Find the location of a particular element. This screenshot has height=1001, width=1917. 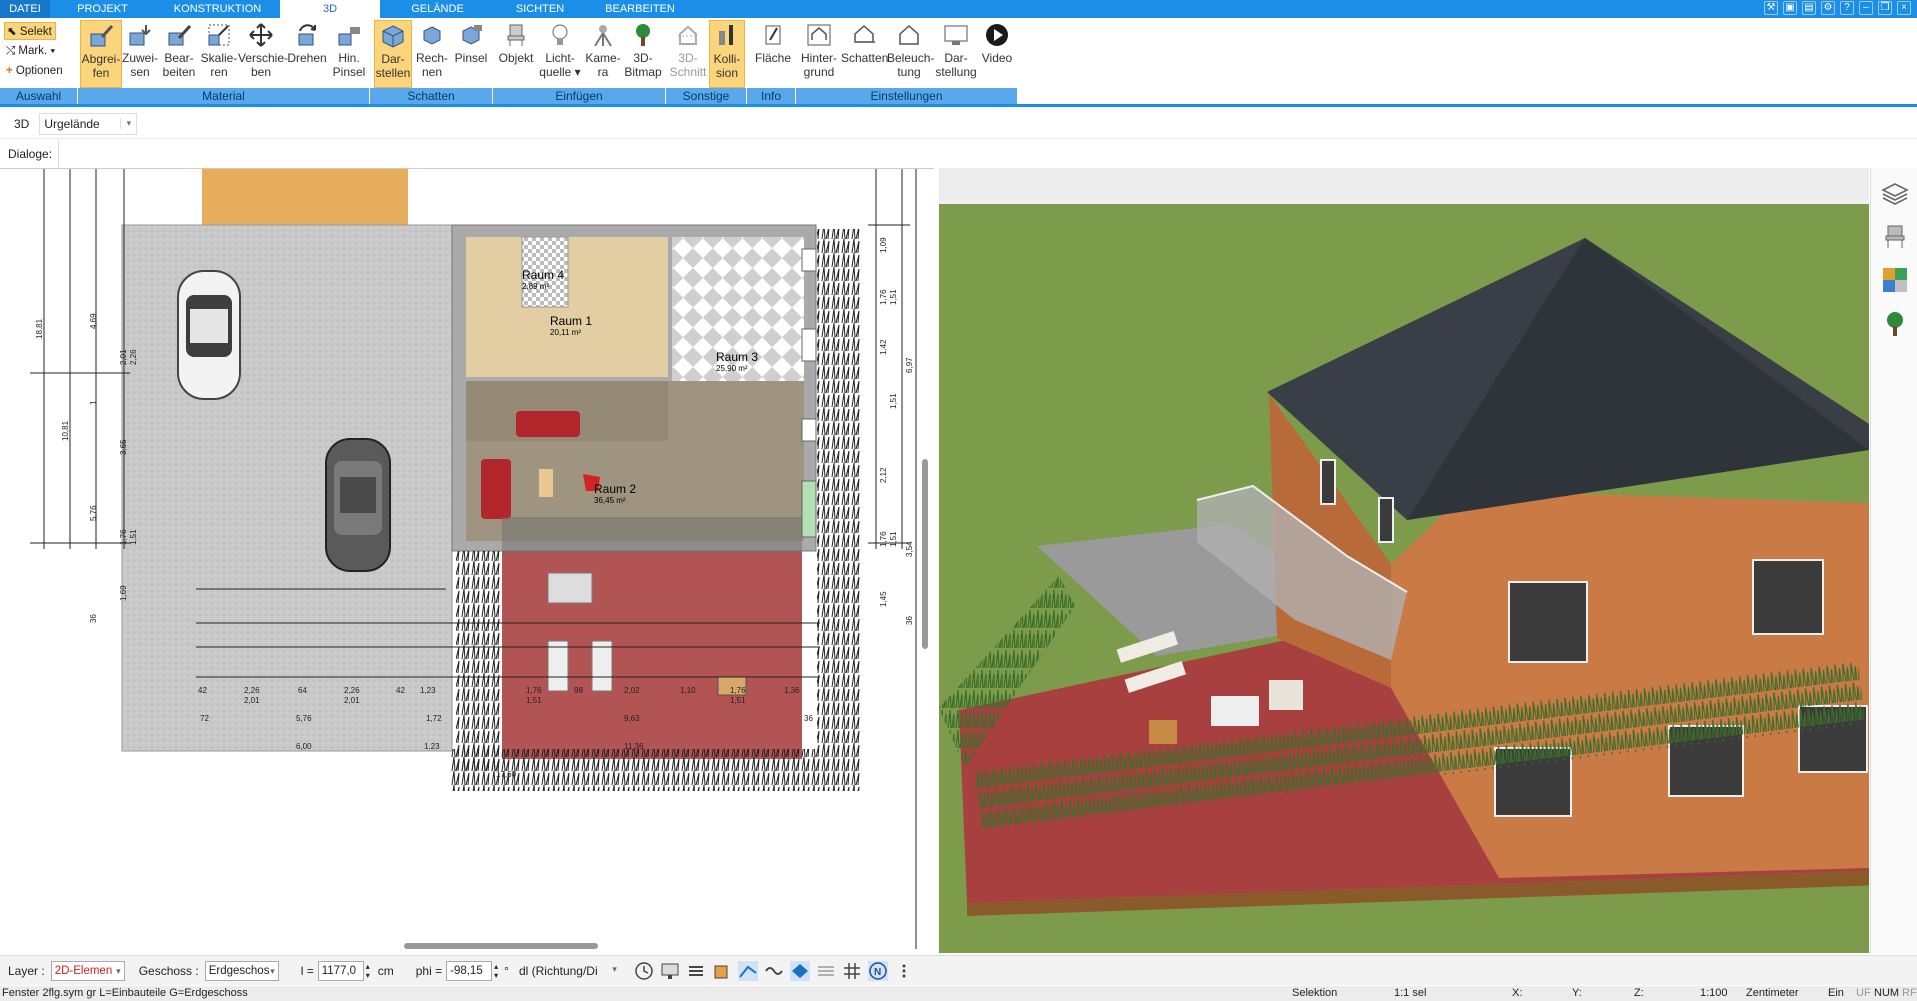

tools-icon: ⚒ is located at coordinates (1771, 8).